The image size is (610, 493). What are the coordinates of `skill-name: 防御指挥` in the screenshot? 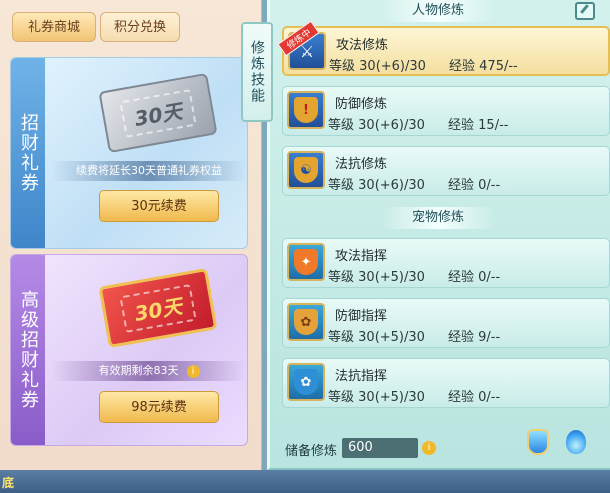 It's located at (361, 316).